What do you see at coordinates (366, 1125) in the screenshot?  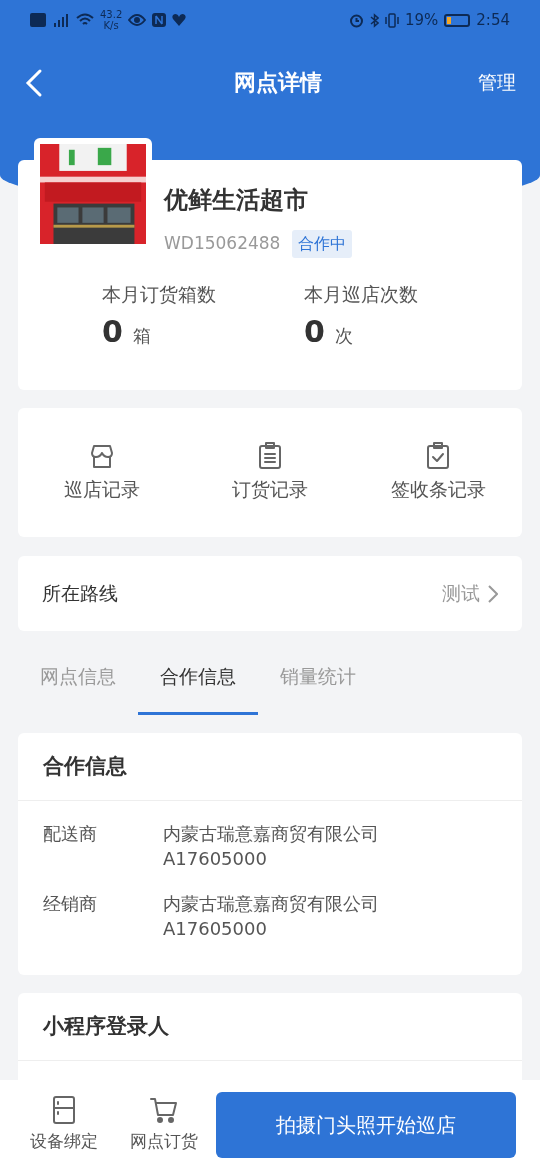 I see `start-patrol-button: 拍摄门头照开始巡店` at bounding box center [366, 1125].